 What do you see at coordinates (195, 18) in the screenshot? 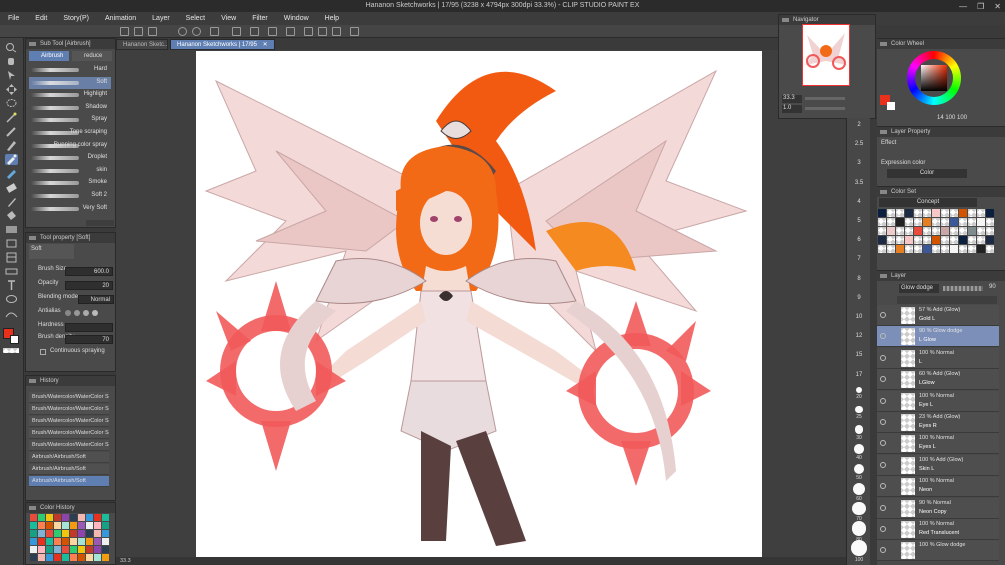
I see `menu-select: Select` at bounding box center [195, 18].